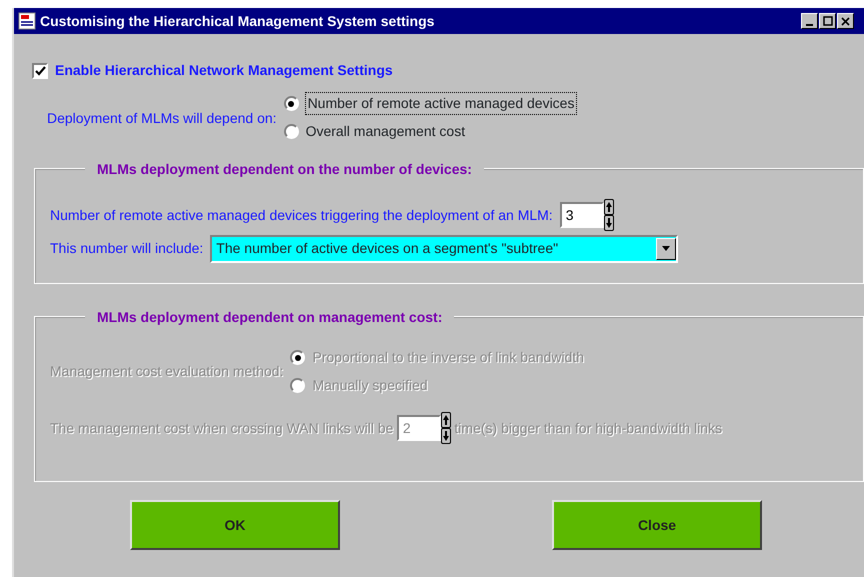 This screenshot has width=864, height=577. Describe the element at coordinates (609, 215) in the screenshot. I see `spinner-arrows` at that location.